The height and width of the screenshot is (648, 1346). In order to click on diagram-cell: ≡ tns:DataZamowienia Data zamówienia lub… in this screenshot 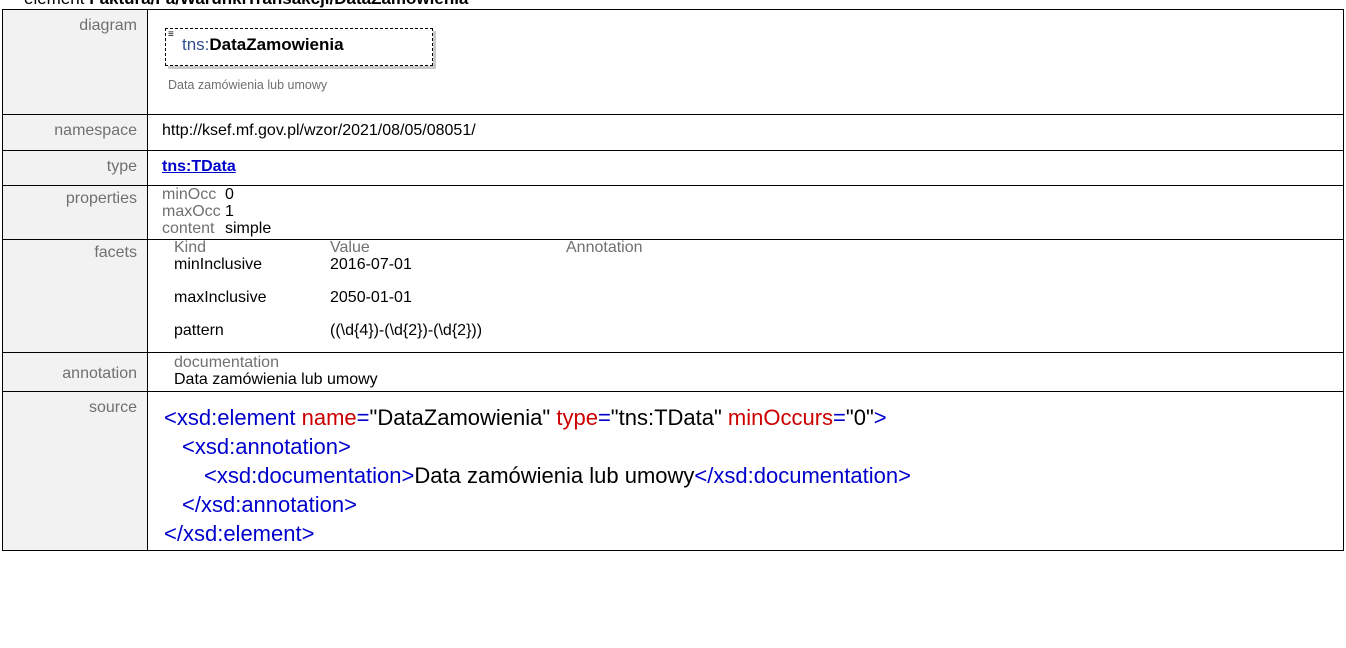, I will do `click(745, 62)`.